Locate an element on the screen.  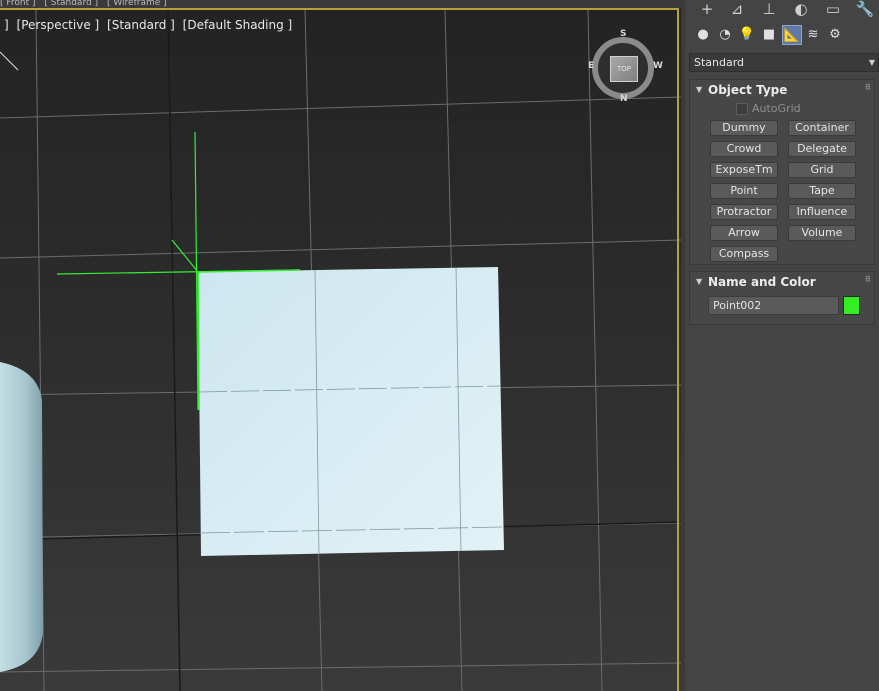
autogrid-checkbox: AutoGrid is located at coordinates (768, 108).